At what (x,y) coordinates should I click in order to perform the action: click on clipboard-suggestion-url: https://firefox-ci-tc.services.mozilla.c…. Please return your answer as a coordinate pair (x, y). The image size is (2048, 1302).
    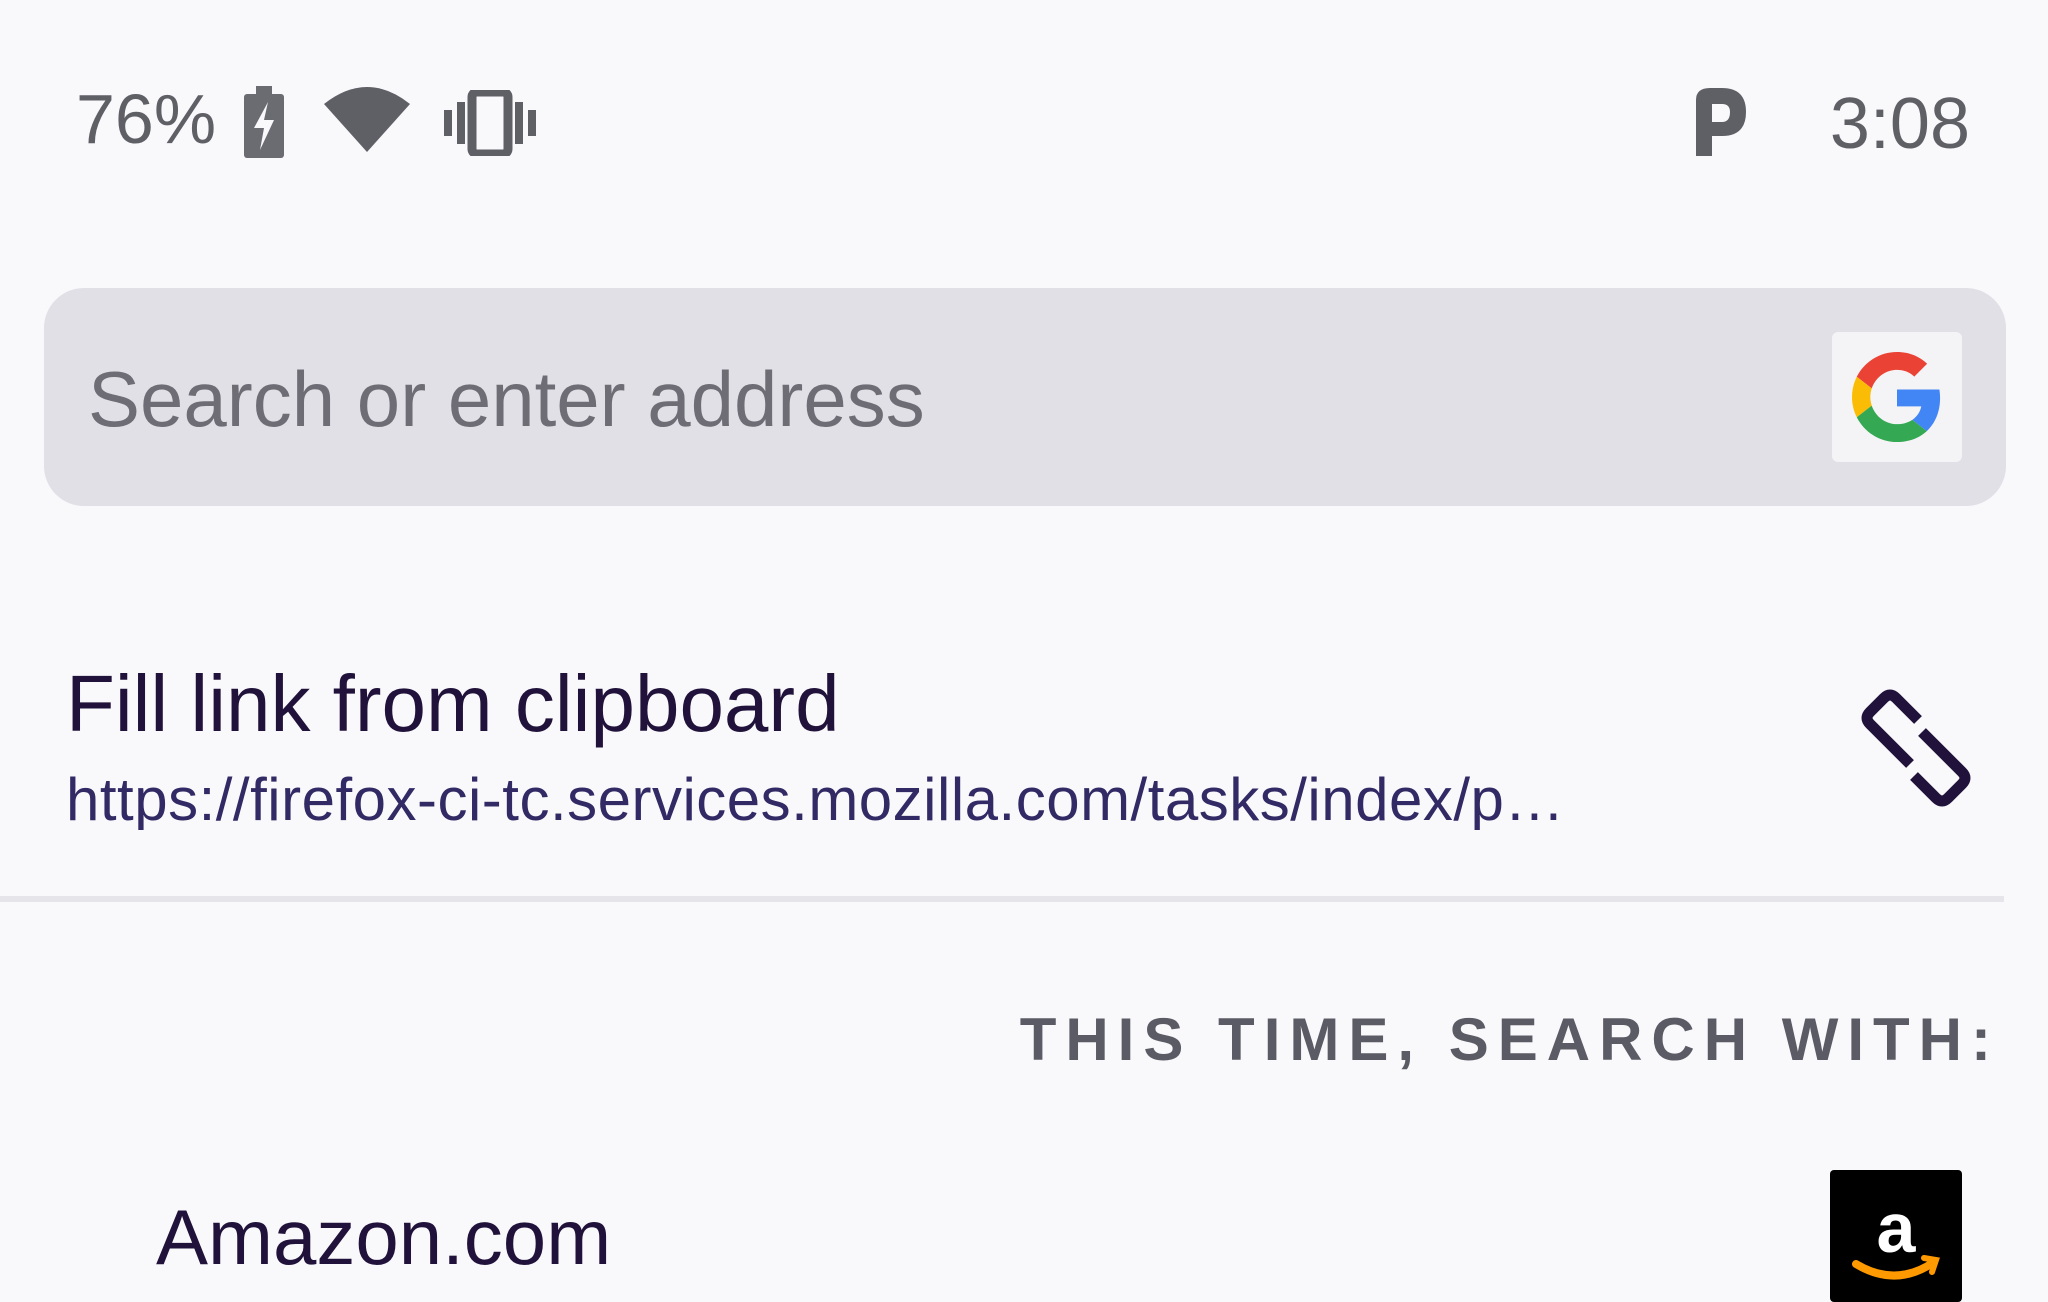
    Looking at the image, I should click on (815, 800).